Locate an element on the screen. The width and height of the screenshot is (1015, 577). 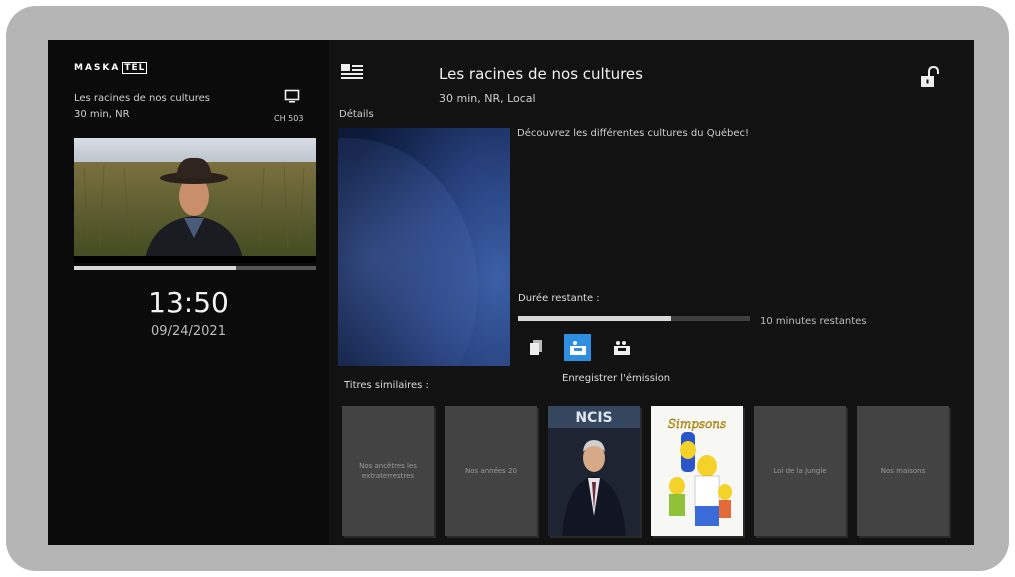
copy-icon is located at coordinates (535, 347).